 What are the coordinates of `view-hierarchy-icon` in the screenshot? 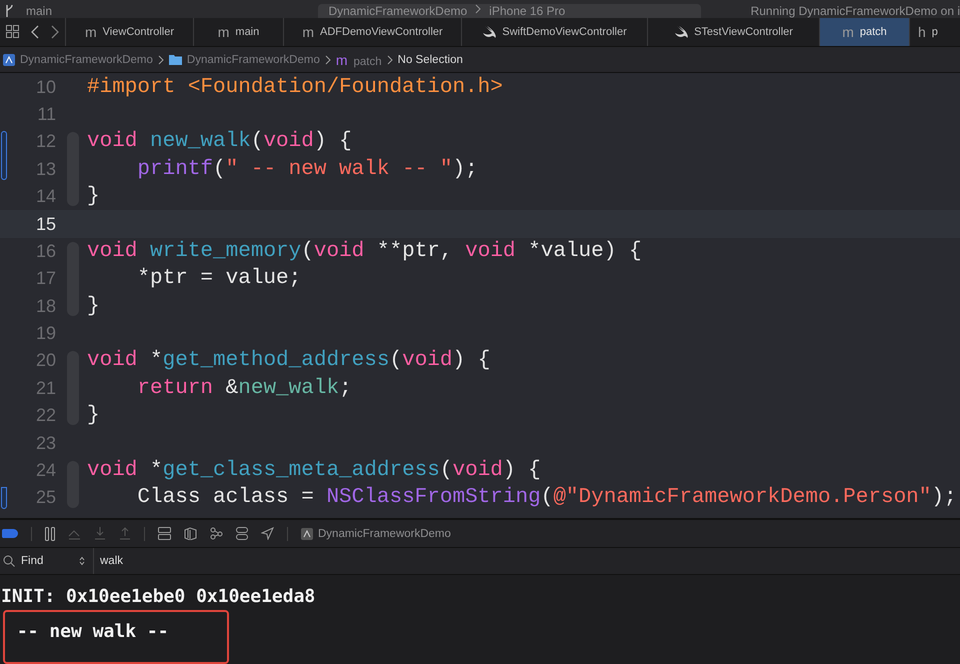 It's located at (164, 533).